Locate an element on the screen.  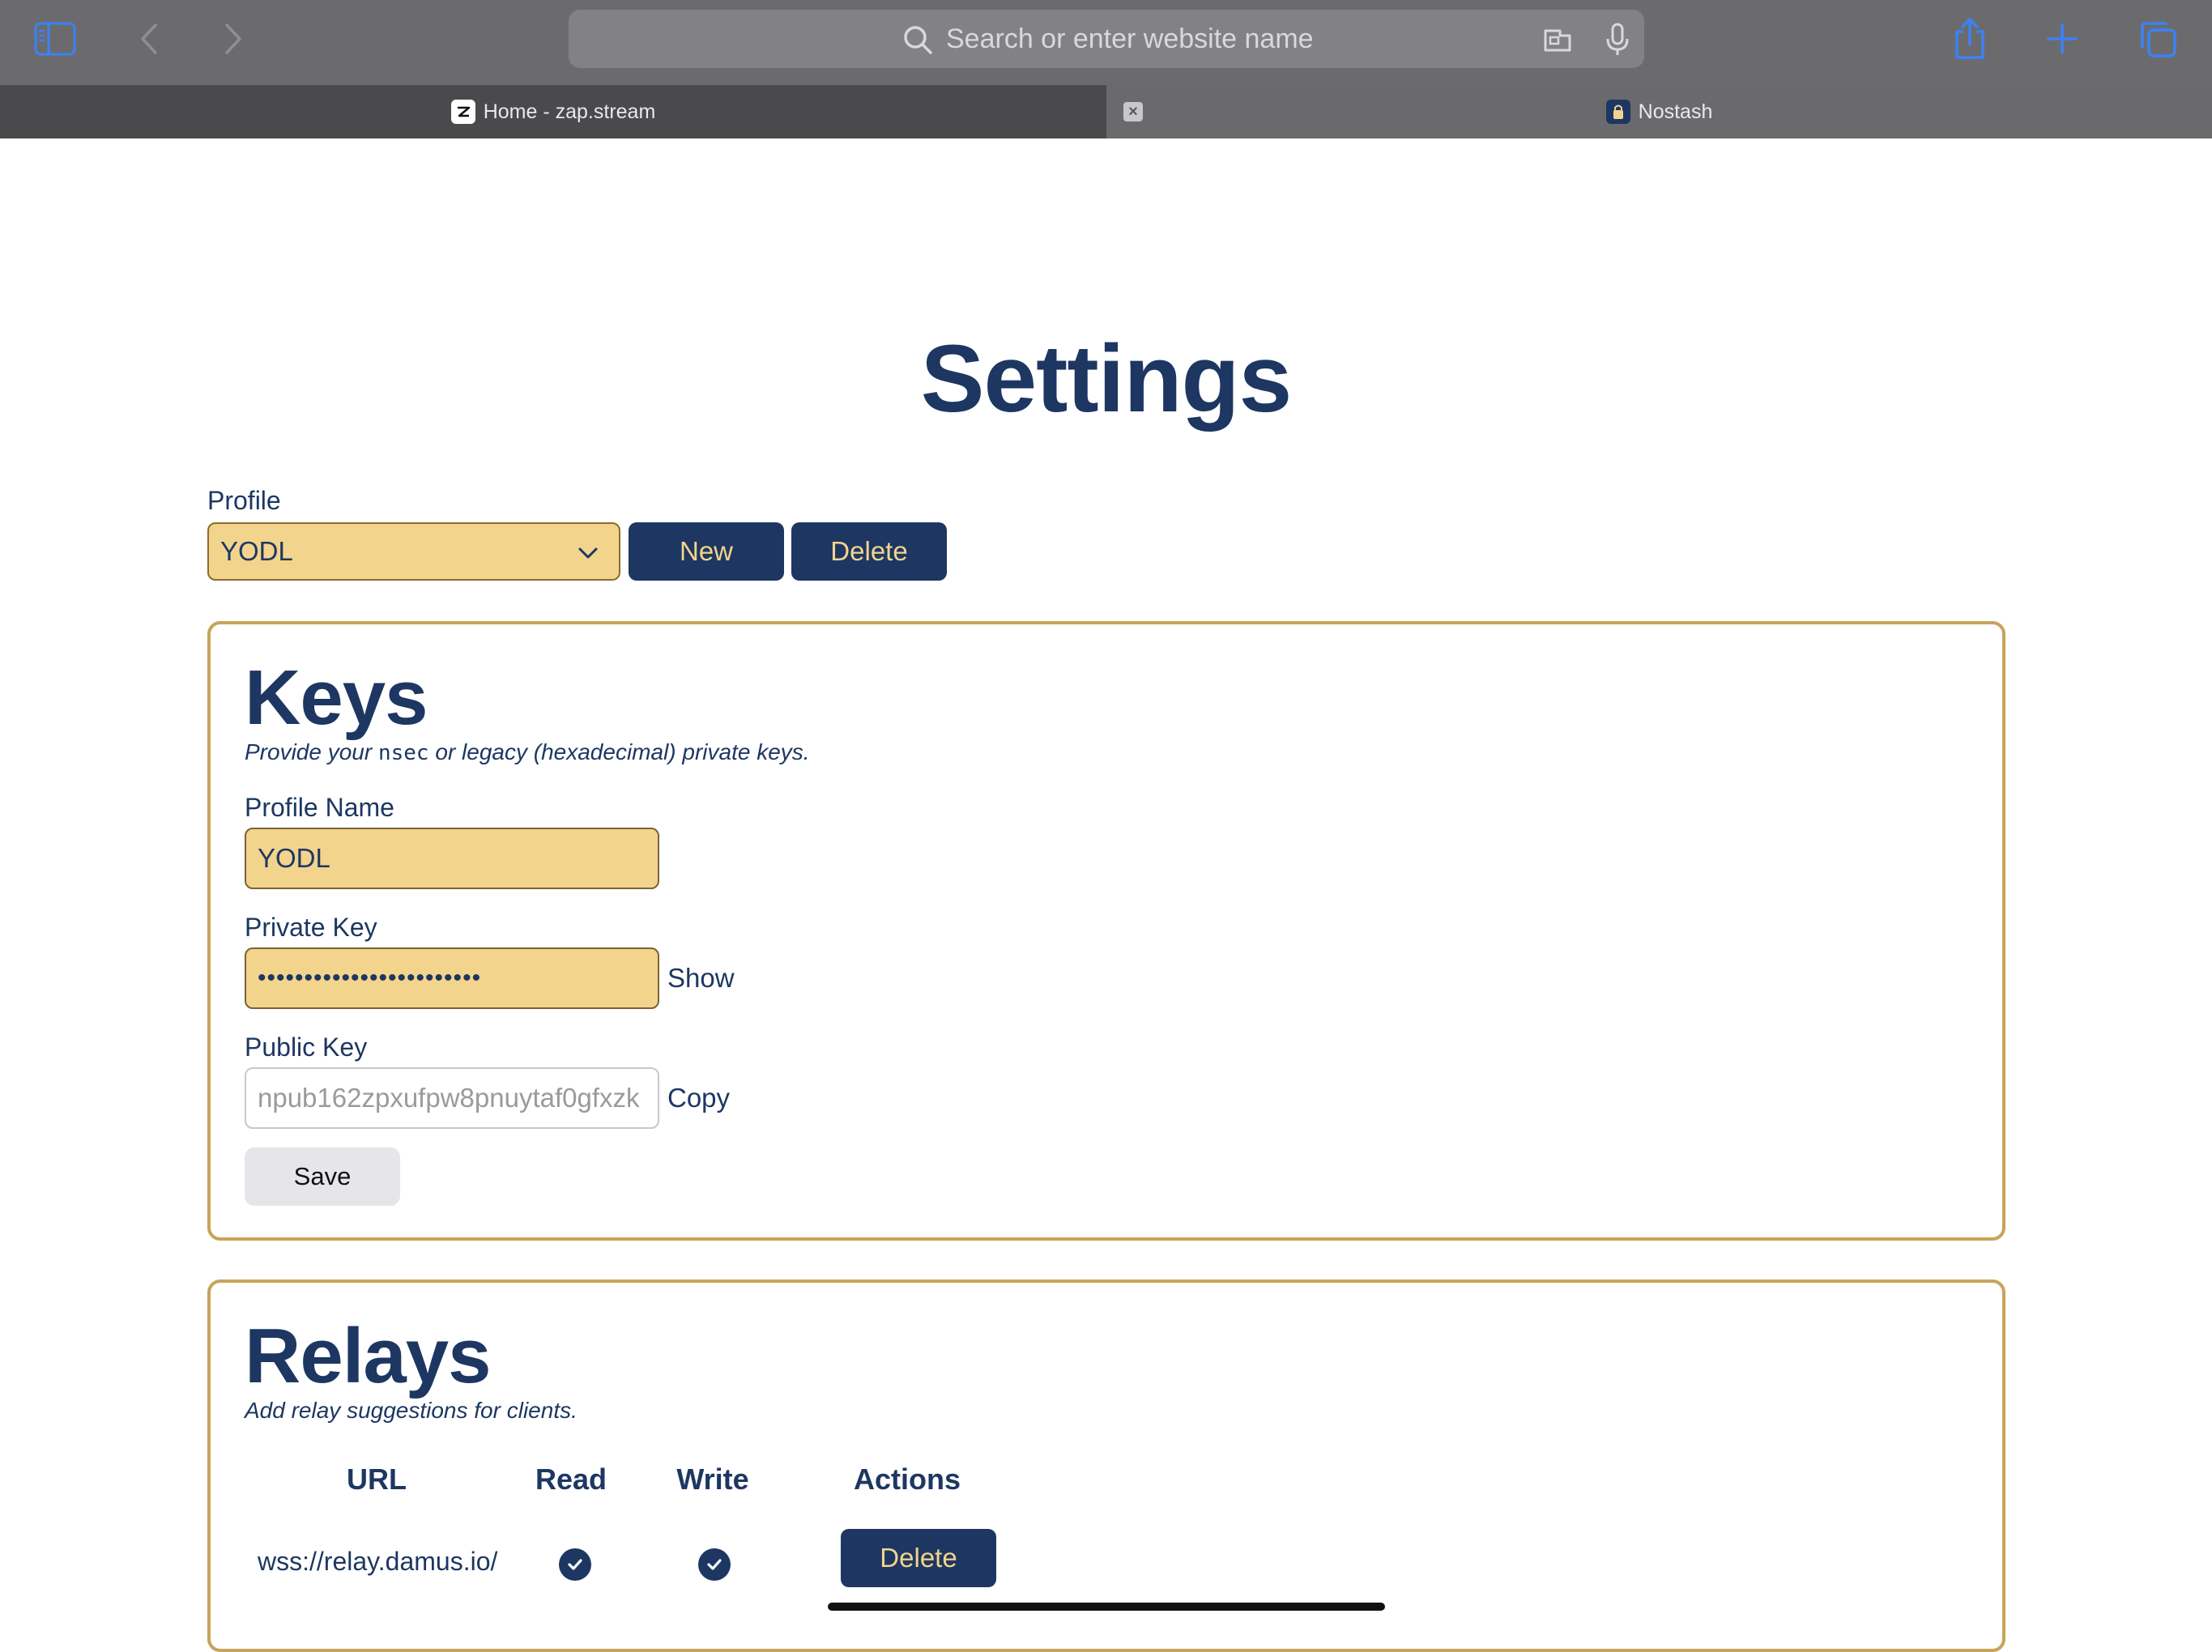
page-title: Settings is located at coordinates (1106, 379).